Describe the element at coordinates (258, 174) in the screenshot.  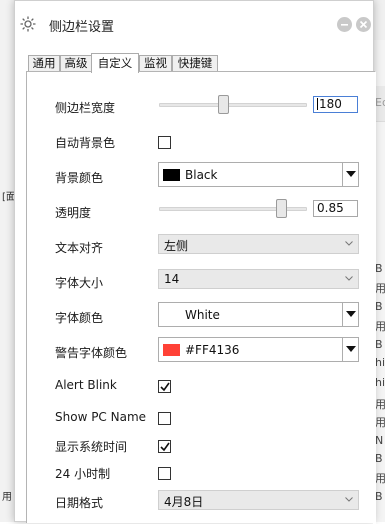
I see `bg-color-select: Black` at that location.